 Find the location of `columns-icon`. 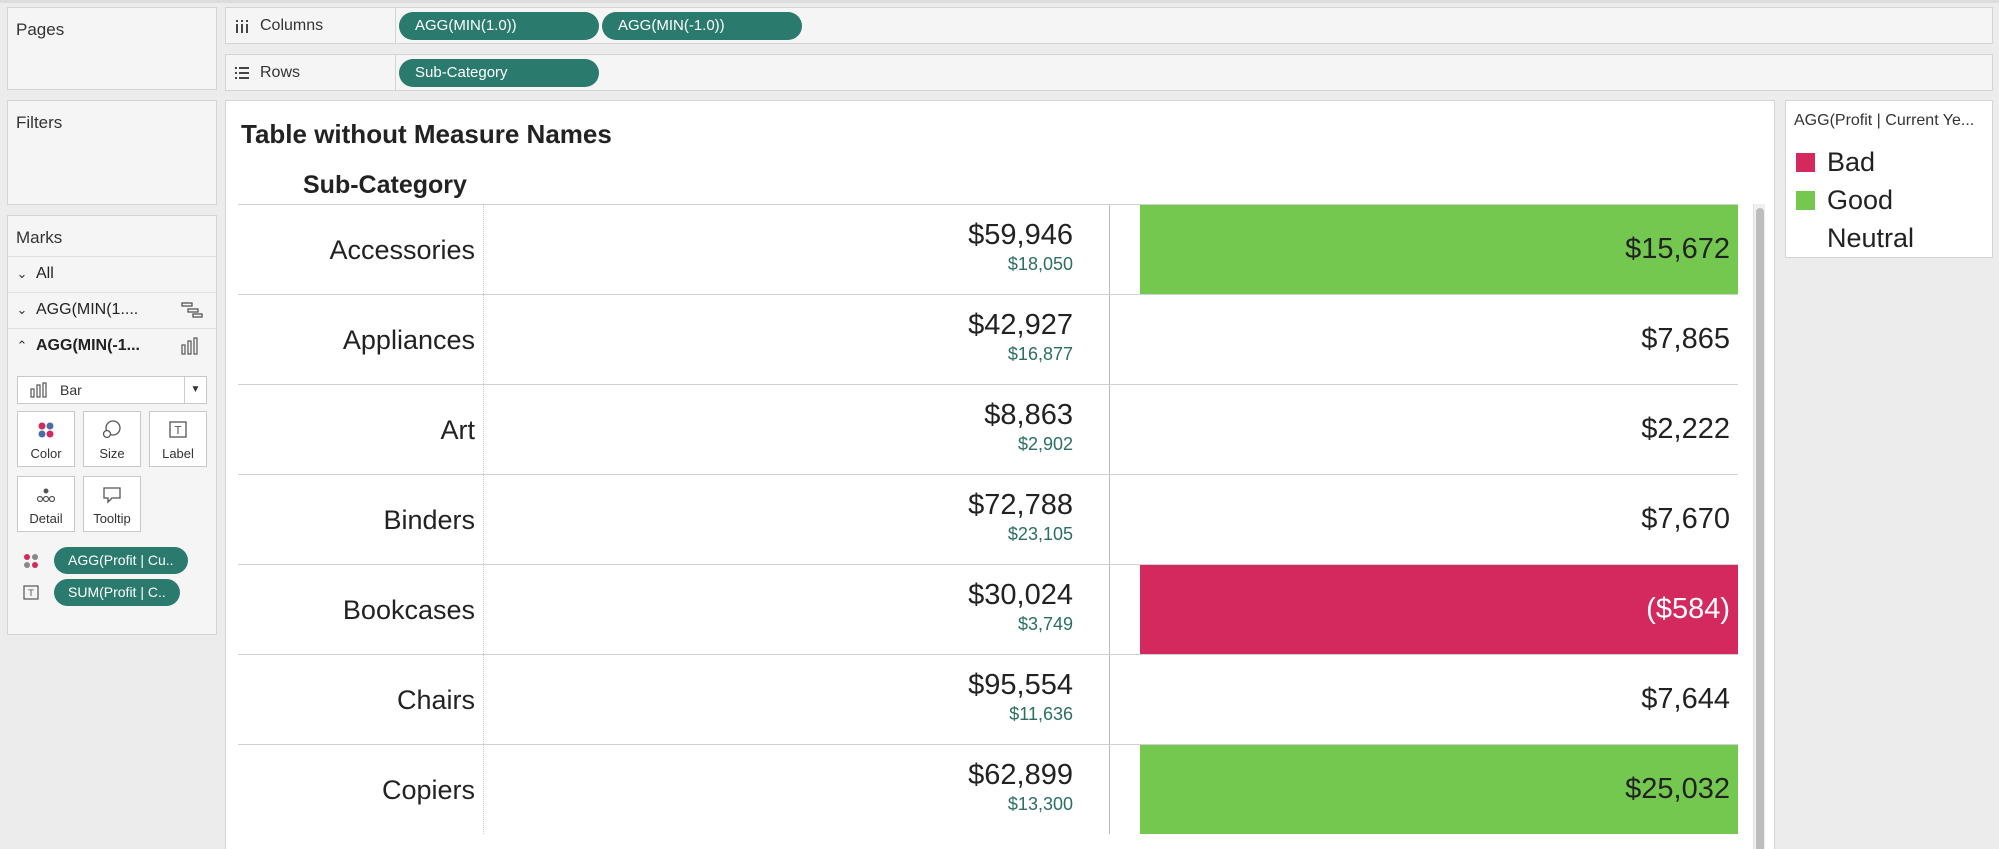

columns-icon is located at coordinates (242, 26).